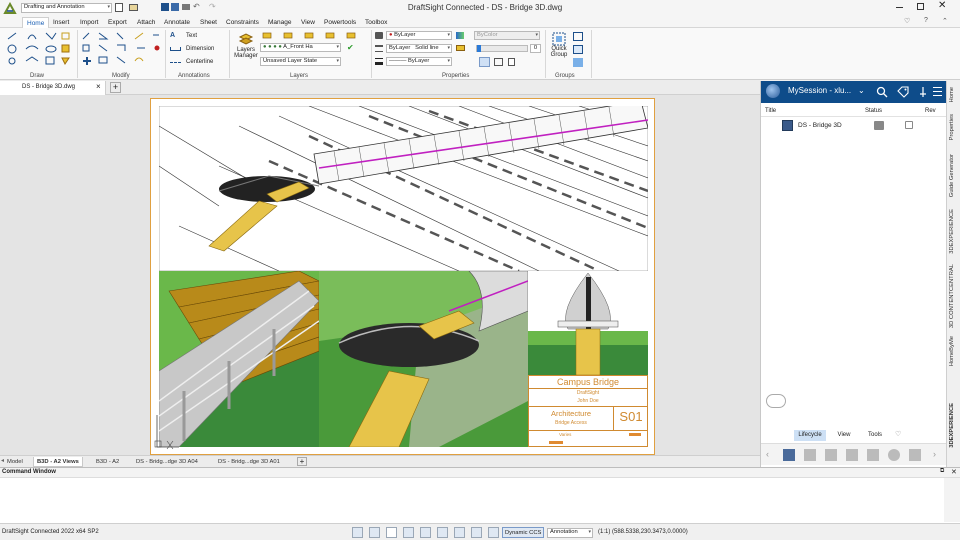 This screenshot has height=540, width=960. Describe the element at coordinates (767, 454) in the screenshot. I see `prev-arrow-icon: ‹` at that location.